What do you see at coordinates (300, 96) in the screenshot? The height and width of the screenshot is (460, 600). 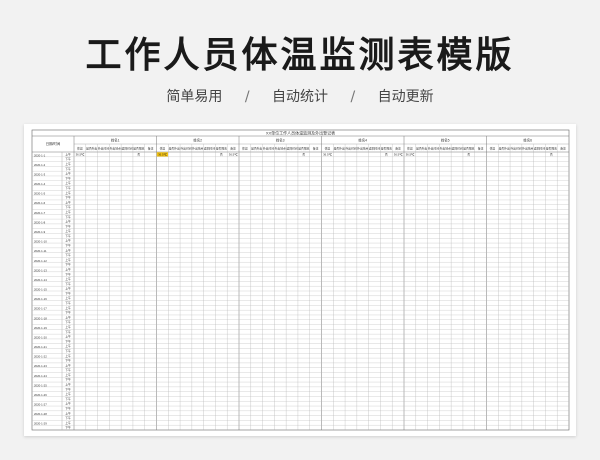 I see `feature-tagline: 简单易用 / 自动统计 / 自动更新` at bounding box center [300, 96].